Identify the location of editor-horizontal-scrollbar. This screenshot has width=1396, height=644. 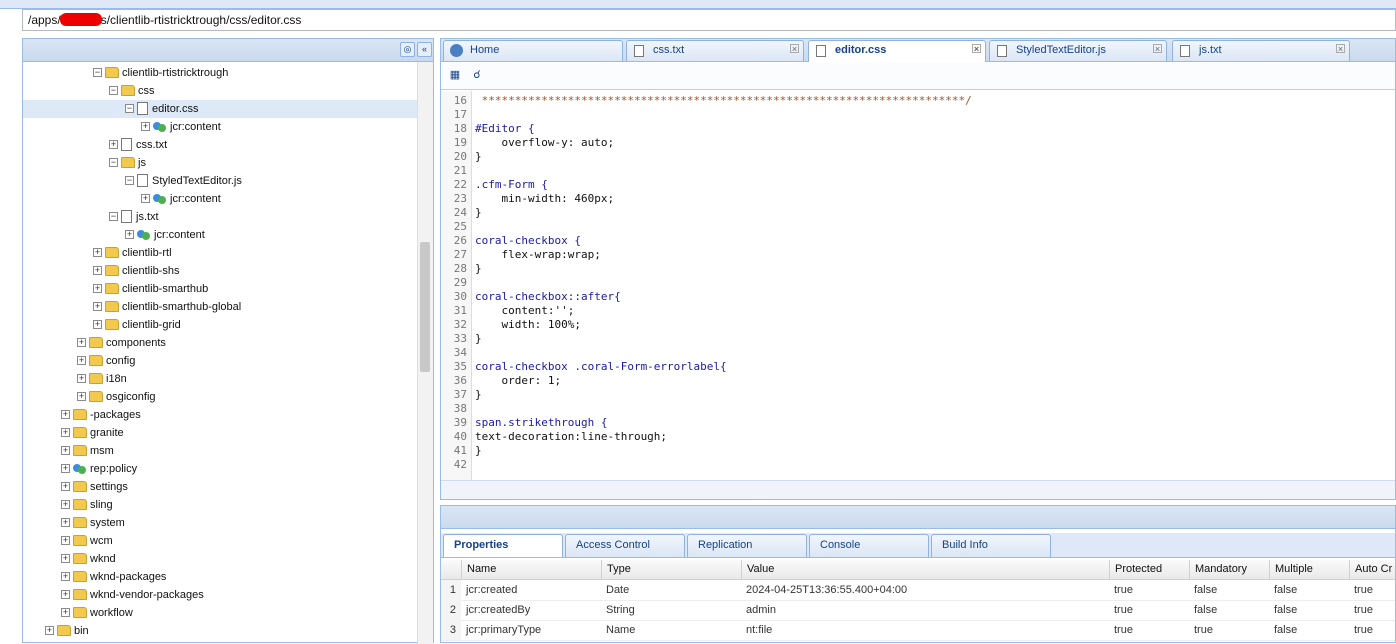
(918, 489).